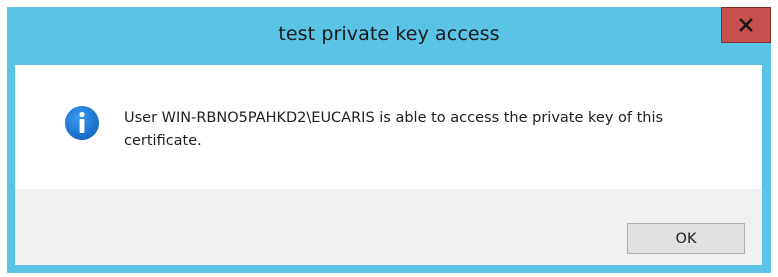 The image size is (778, 277). Describe the element at coordinates (82, 123) in the screenshot. I see `info-icon` at that location.